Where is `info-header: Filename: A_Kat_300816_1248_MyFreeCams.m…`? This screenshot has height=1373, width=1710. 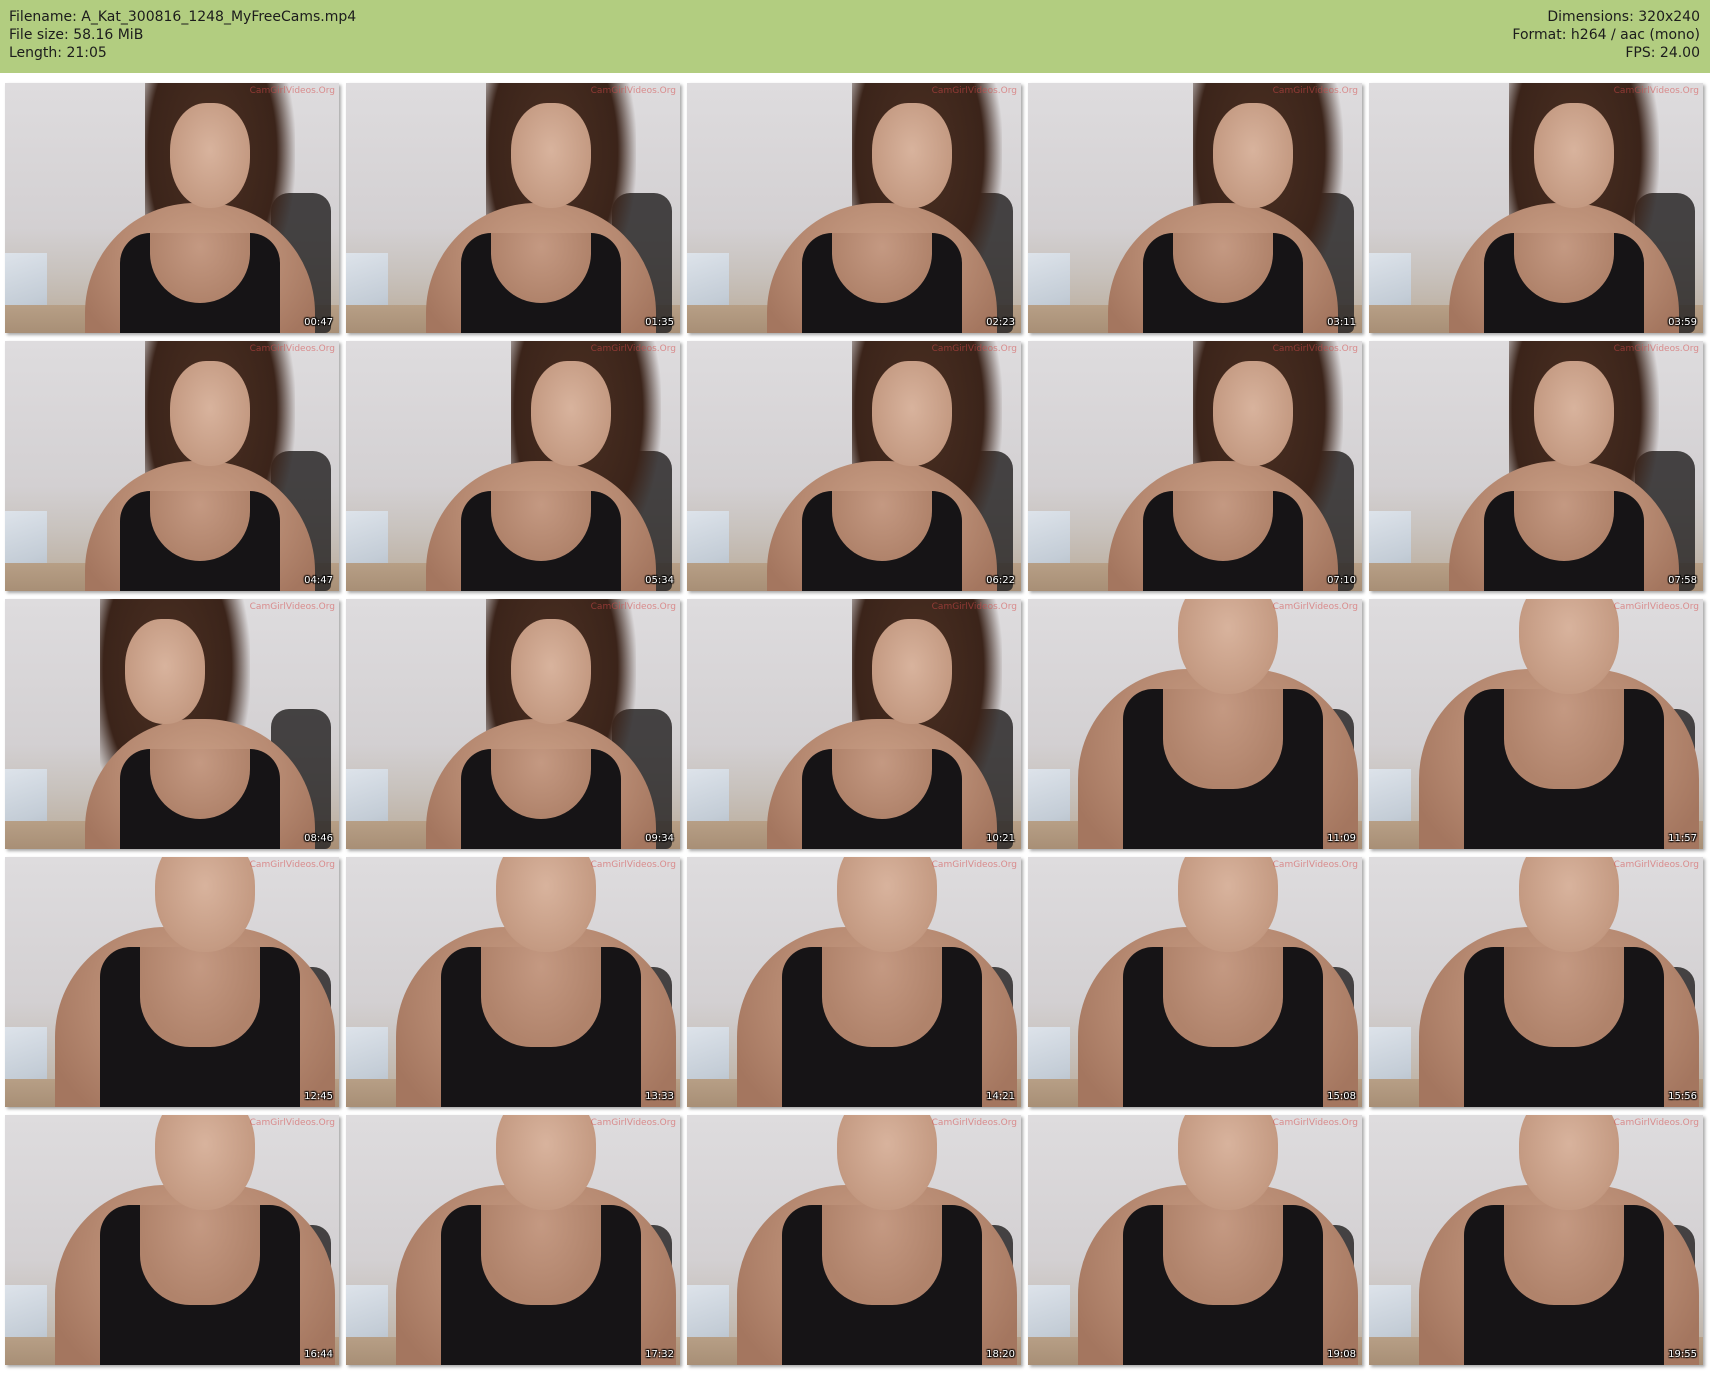 info-header: Filename: A_Kat_300816_1248_MyFreeCams.m… is located at coordinates (855, 36).